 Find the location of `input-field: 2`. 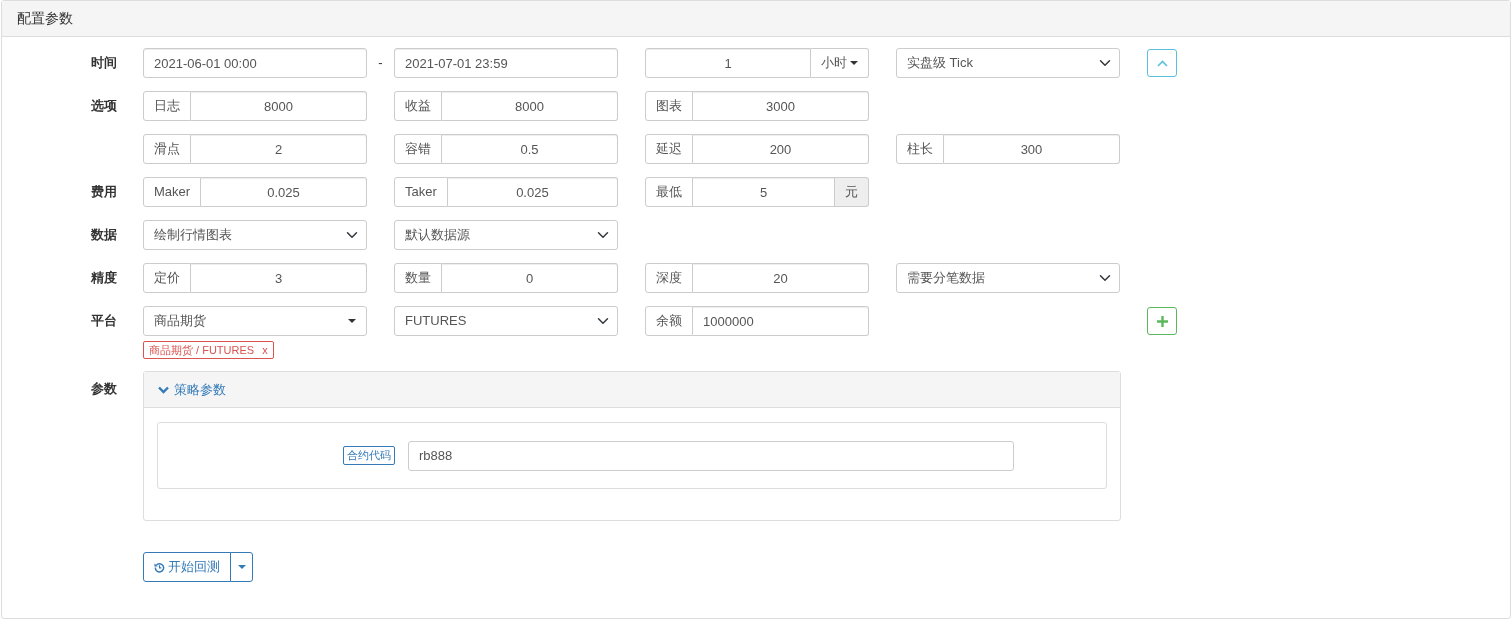

input-field: 2 is located at coordinates (279, 149).